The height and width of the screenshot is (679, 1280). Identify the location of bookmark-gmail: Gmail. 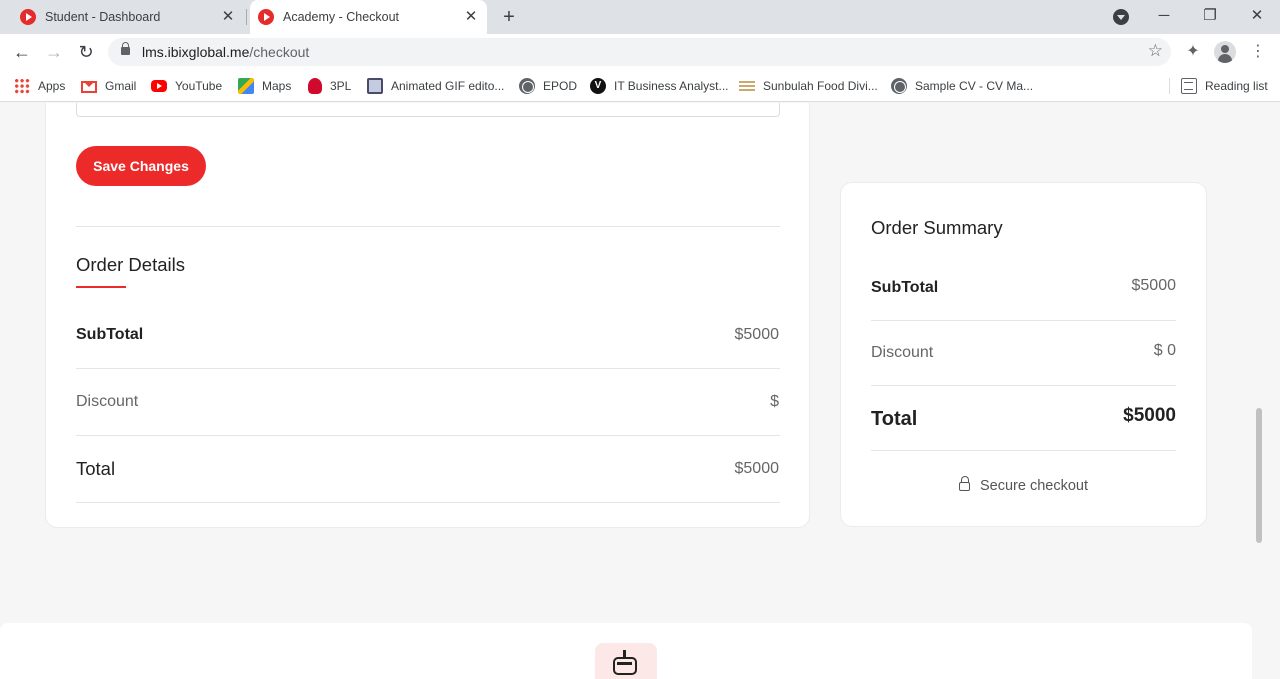
(108, 86).